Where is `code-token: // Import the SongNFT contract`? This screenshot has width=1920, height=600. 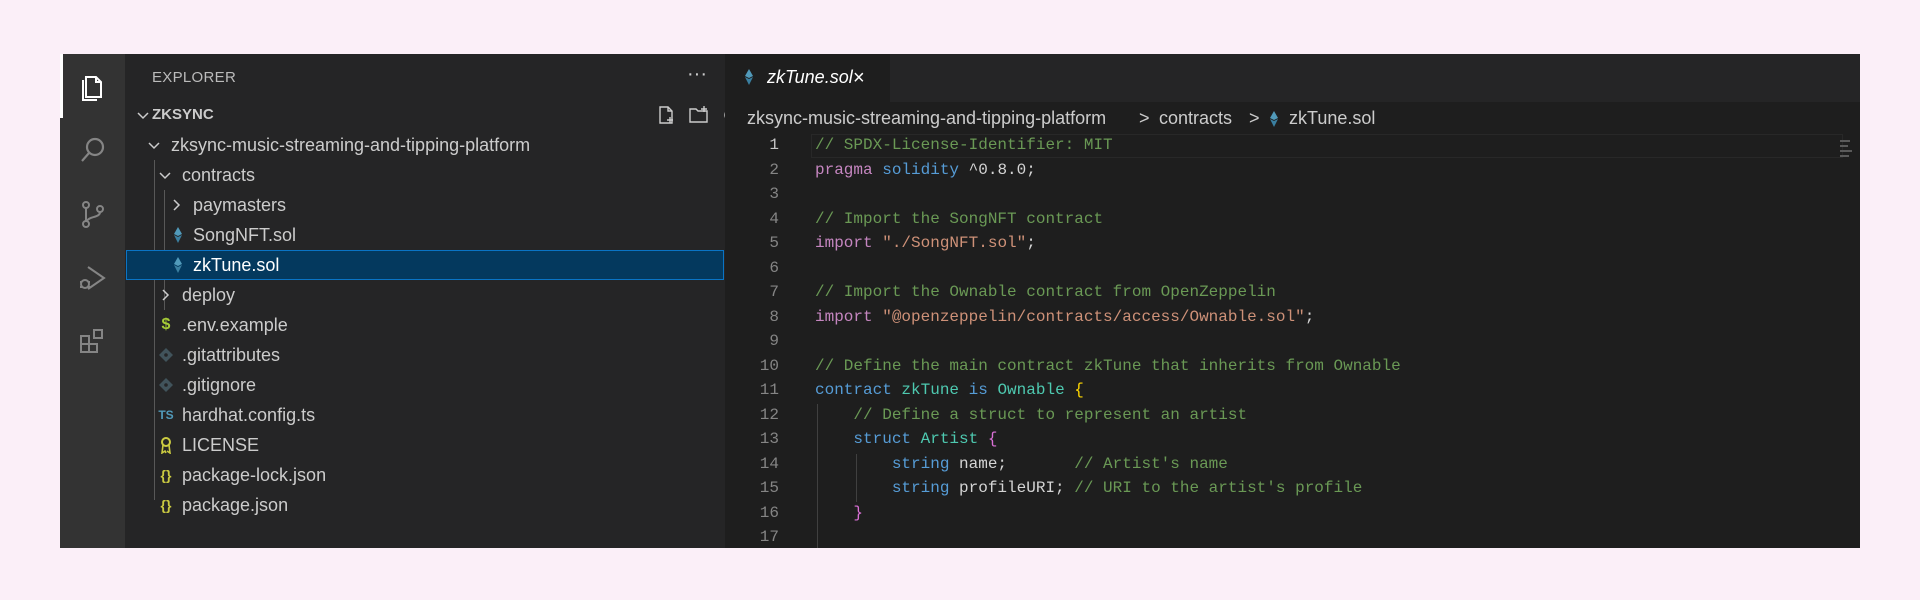 code-token: // Import the SongNFT contract is located at coordinates (959, 218).